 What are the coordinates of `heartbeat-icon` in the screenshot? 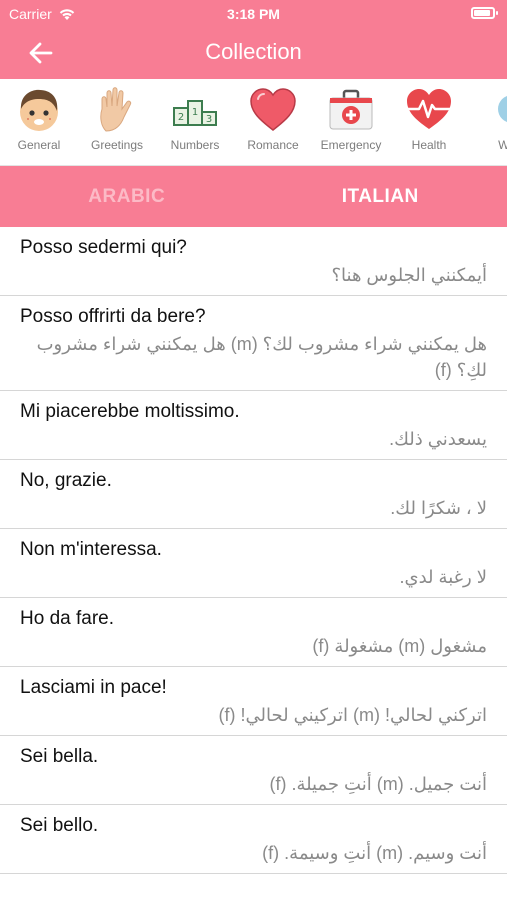 It's located at (429, 109).